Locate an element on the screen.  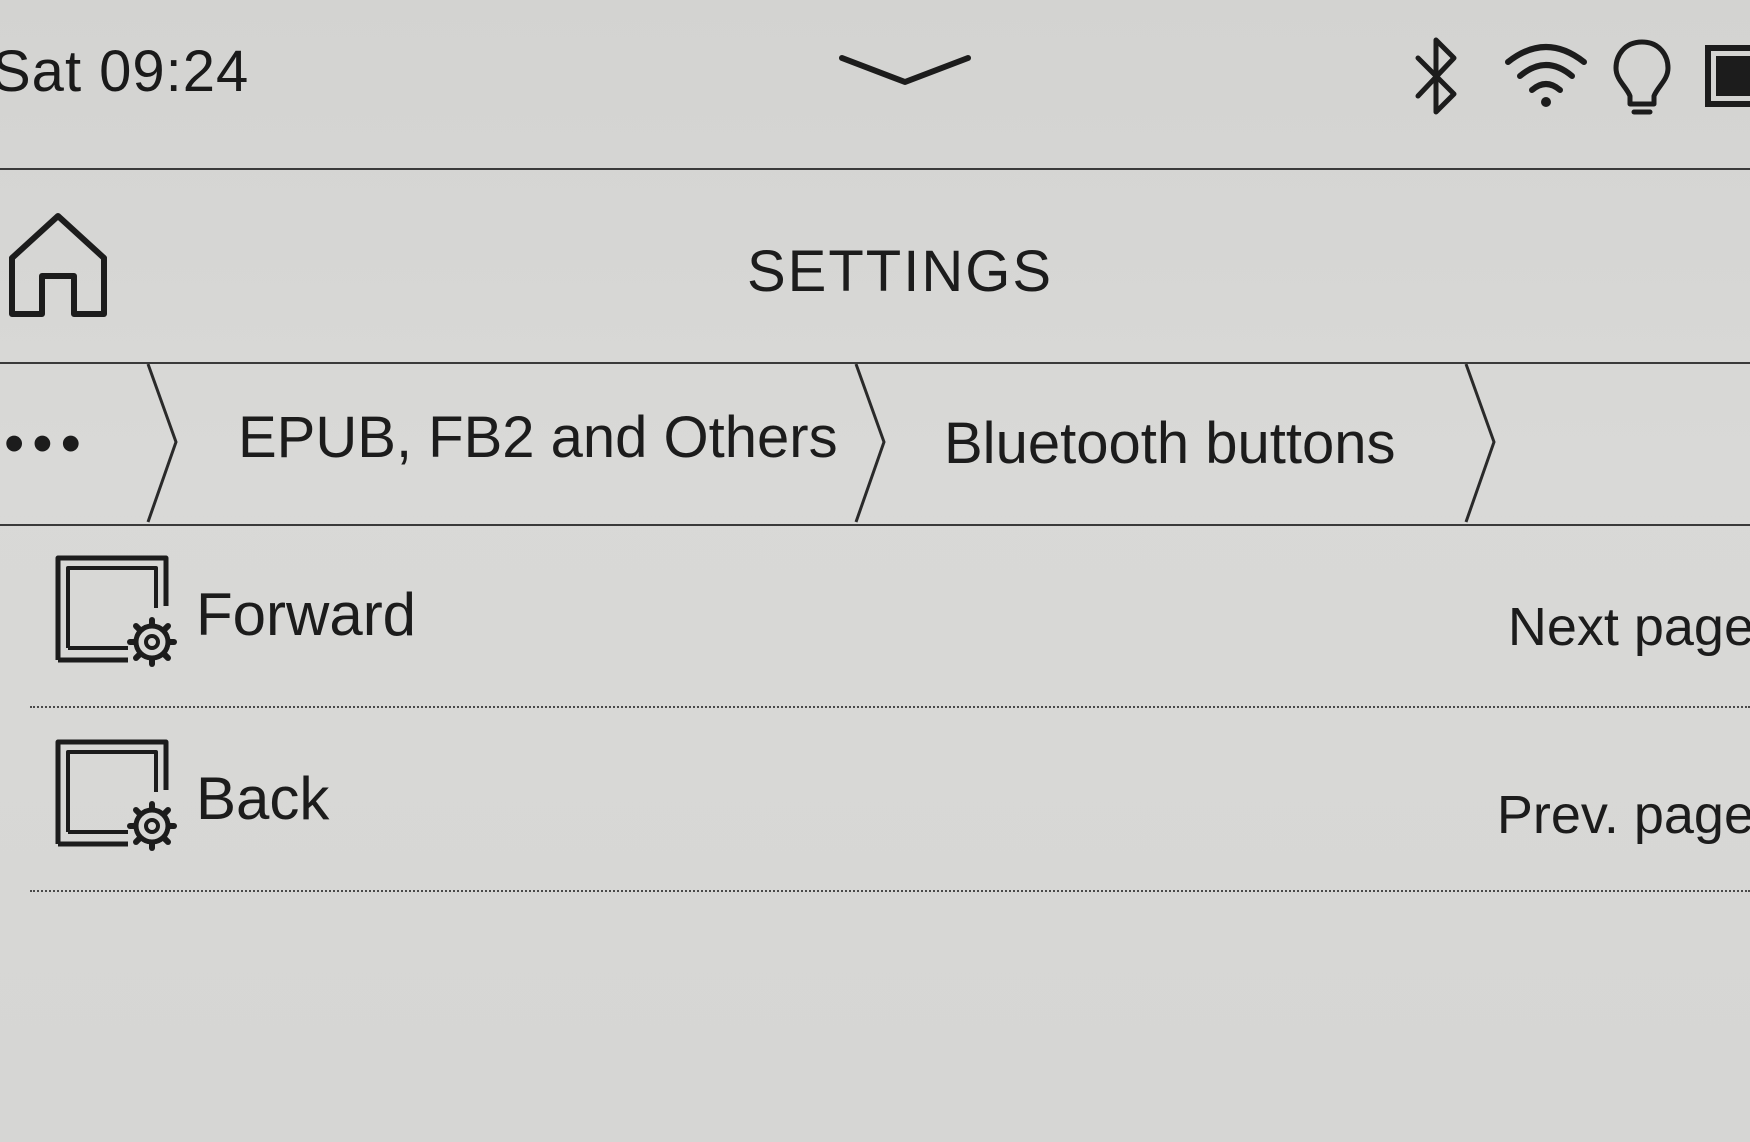
status-icons is located at coordinates (1580, 75).